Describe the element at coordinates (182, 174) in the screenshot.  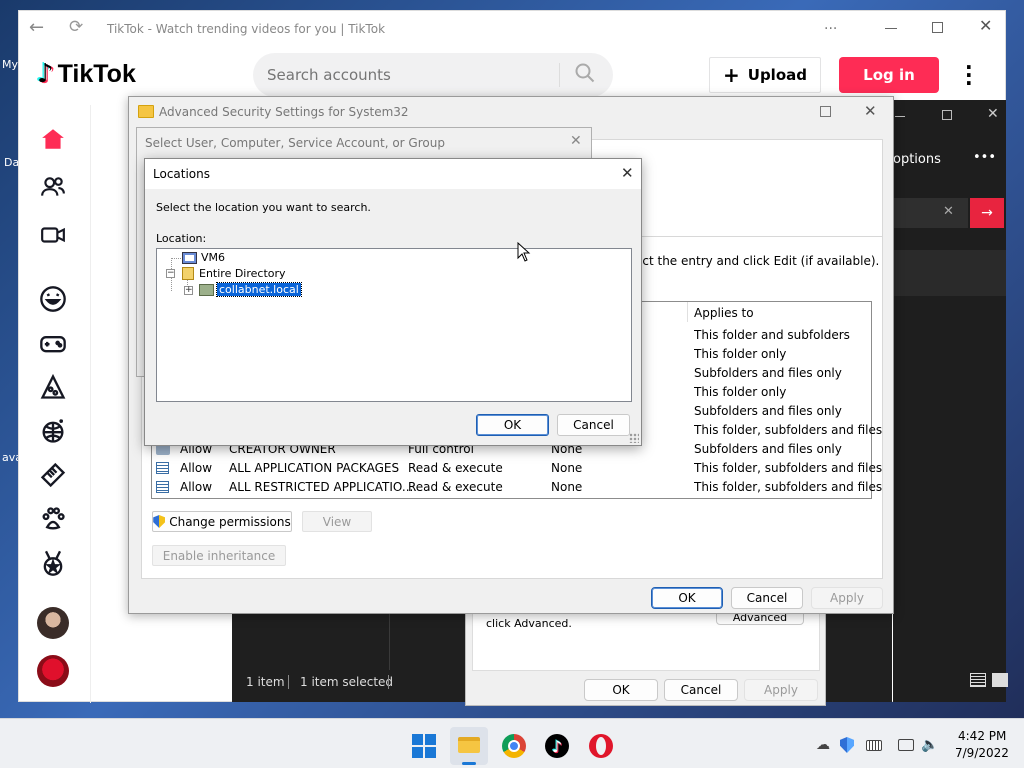
I see `locations-title: Locations` at that location.